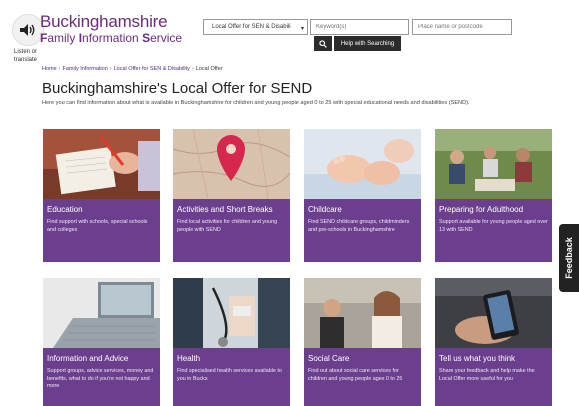 This screenshot has width=579, height=406. I want to click on site-logo-subtitle: Family Information Service, so click(111, 38).